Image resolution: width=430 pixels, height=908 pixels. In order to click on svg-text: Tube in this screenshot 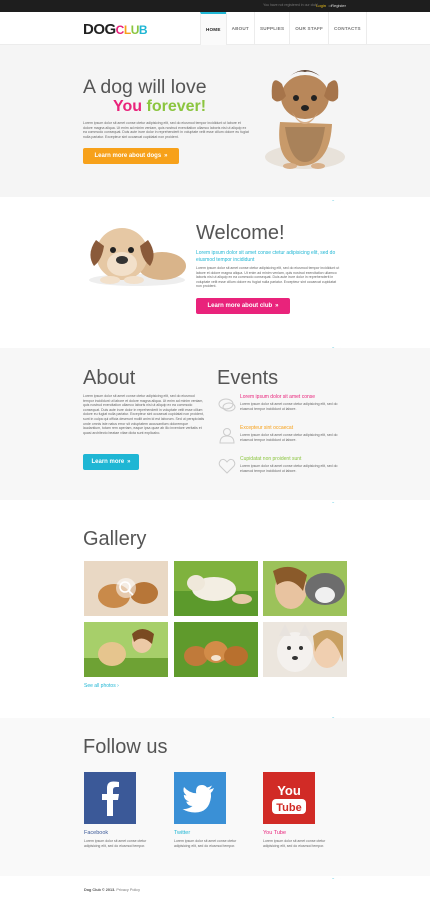, I will do `click(288, 808)`.